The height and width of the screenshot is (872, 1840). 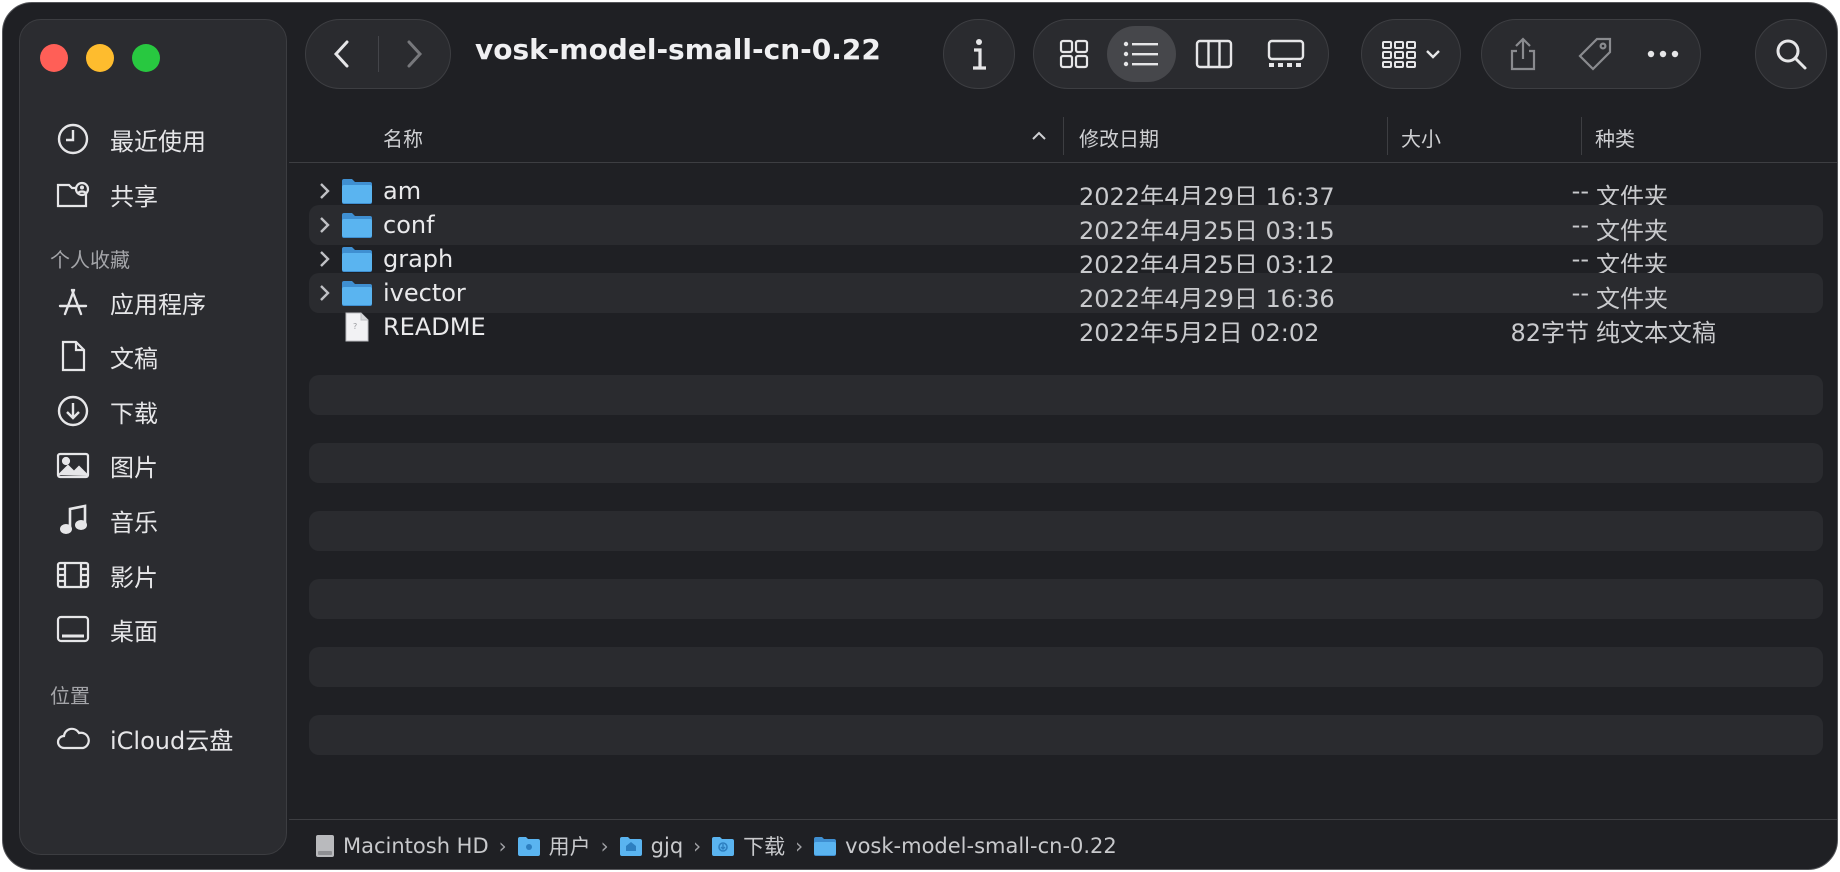 I want to click on downloads-folder-icon, so click(x=723, y=846).